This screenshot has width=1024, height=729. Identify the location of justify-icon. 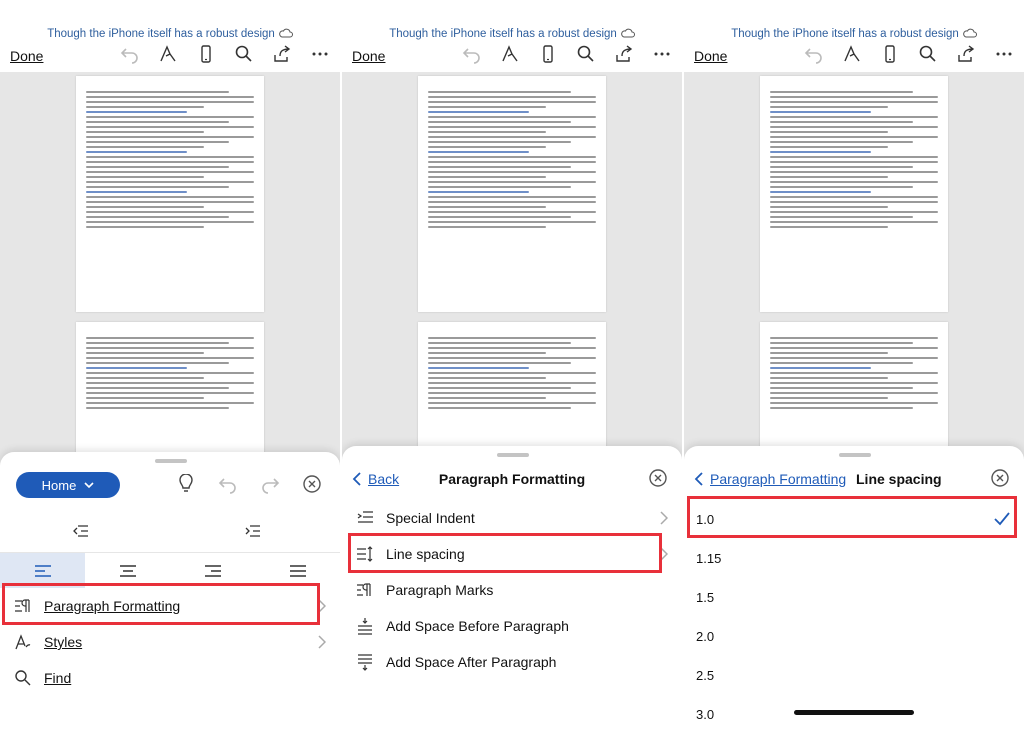
(297, 570).